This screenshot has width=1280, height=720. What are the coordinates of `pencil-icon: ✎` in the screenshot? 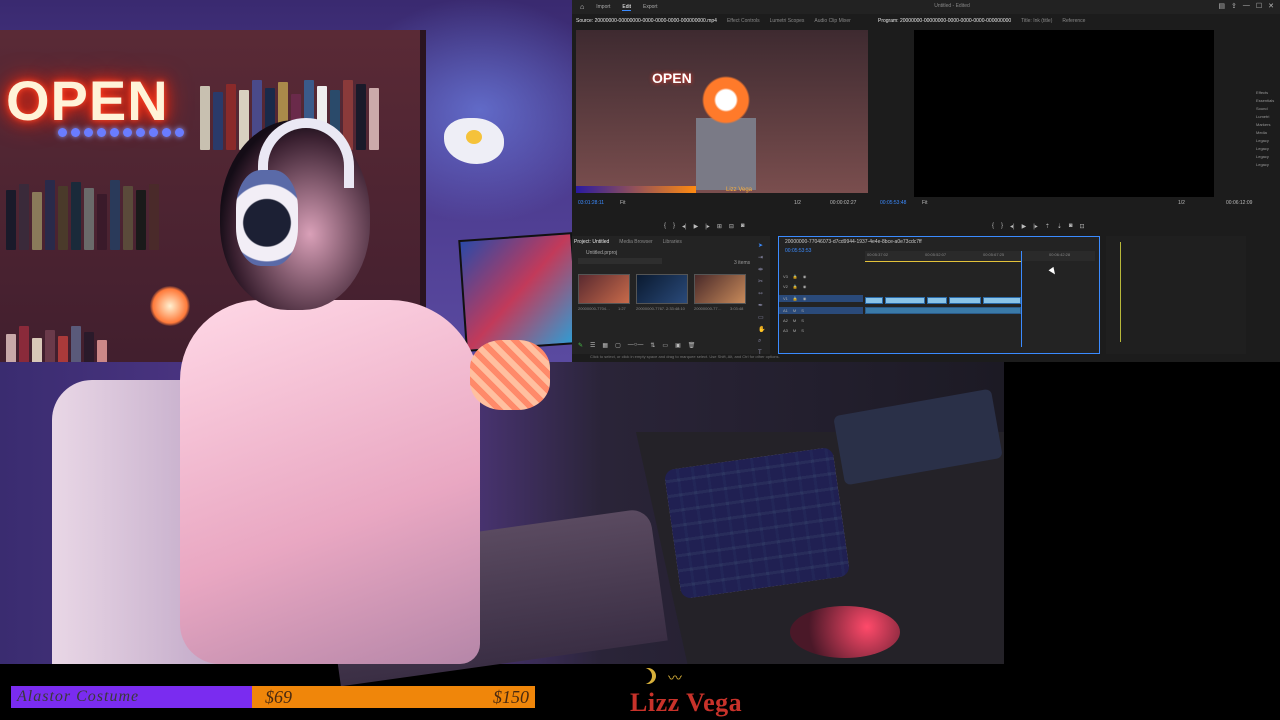 It's located at (580, 345).